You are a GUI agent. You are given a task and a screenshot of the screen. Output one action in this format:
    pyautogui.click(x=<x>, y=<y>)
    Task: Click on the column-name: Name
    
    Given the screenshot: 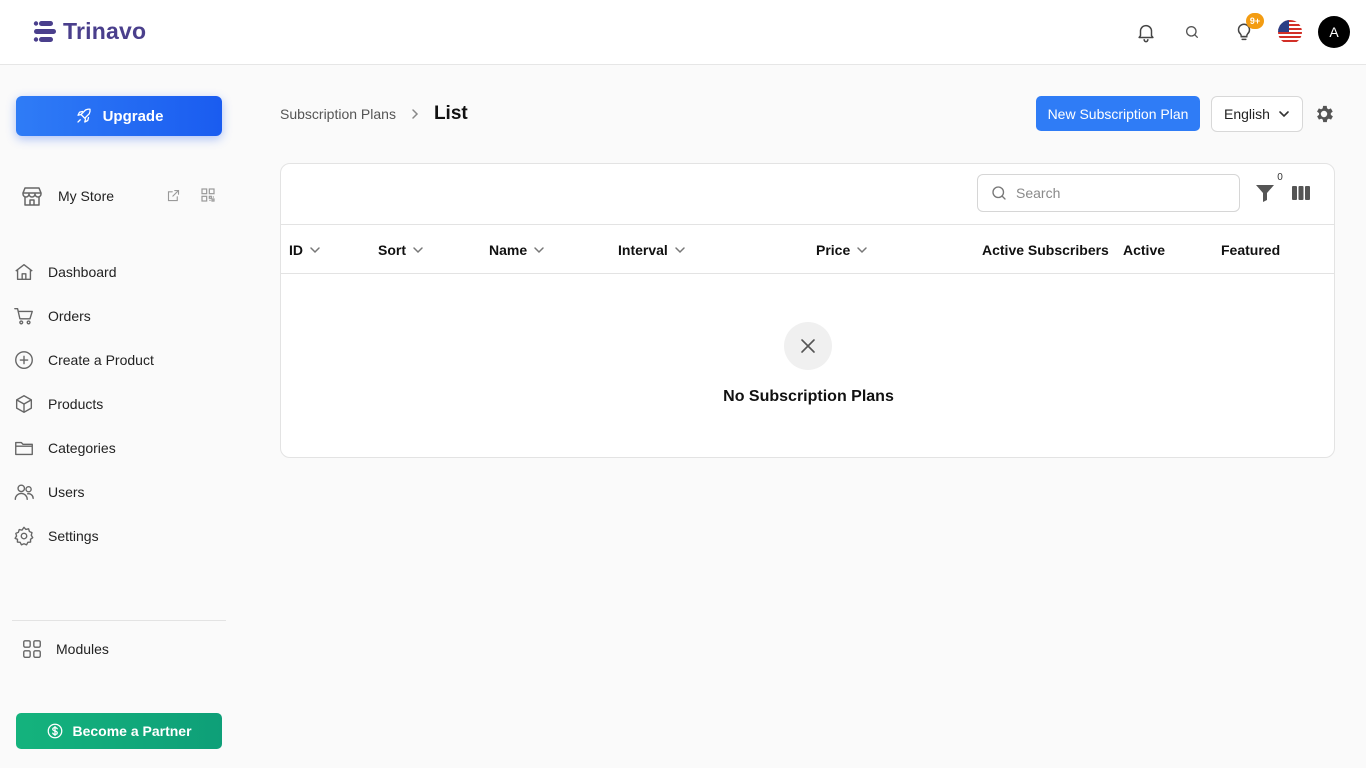 What is the action you would take?
    pyautogui.click(x=517, y=250)
    